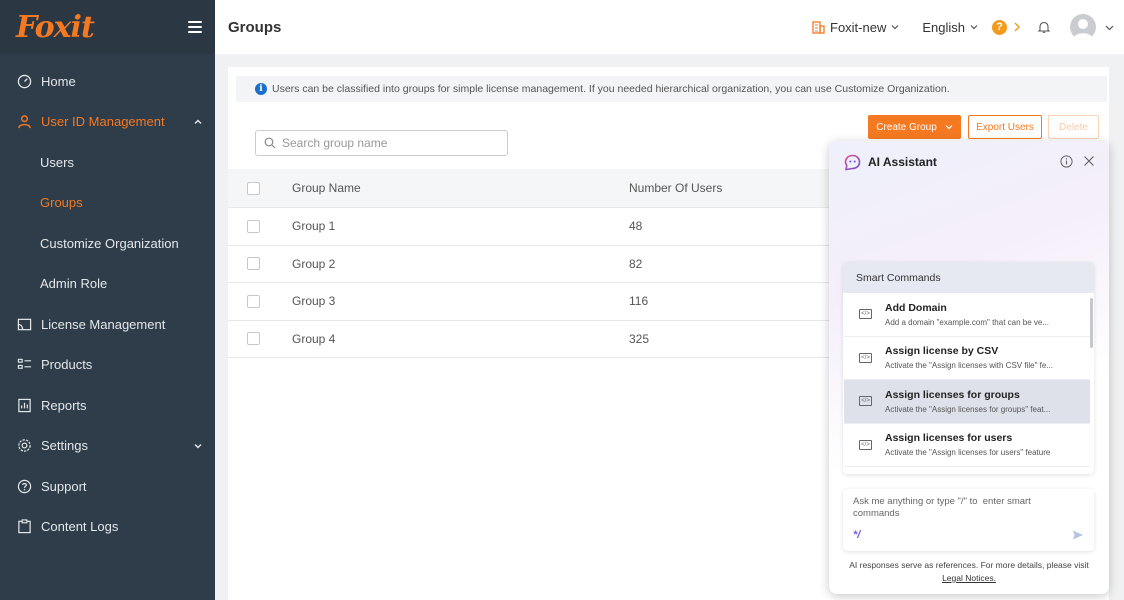 This screenshot has width=1124, height=600. Describe the element at coordinates (253, 188) in the screenshot. I see `select-all-checkbox` at that location.